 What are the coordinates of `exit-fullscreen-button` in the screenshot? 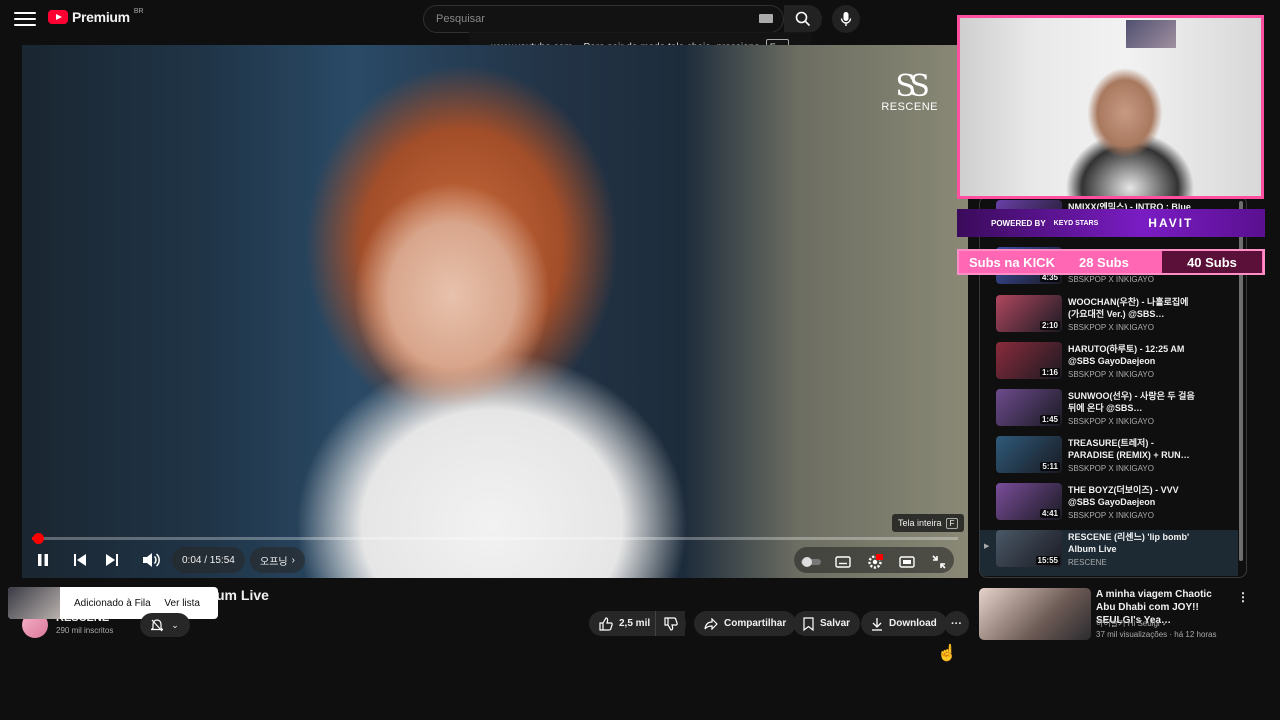 It's located at (939, 562).